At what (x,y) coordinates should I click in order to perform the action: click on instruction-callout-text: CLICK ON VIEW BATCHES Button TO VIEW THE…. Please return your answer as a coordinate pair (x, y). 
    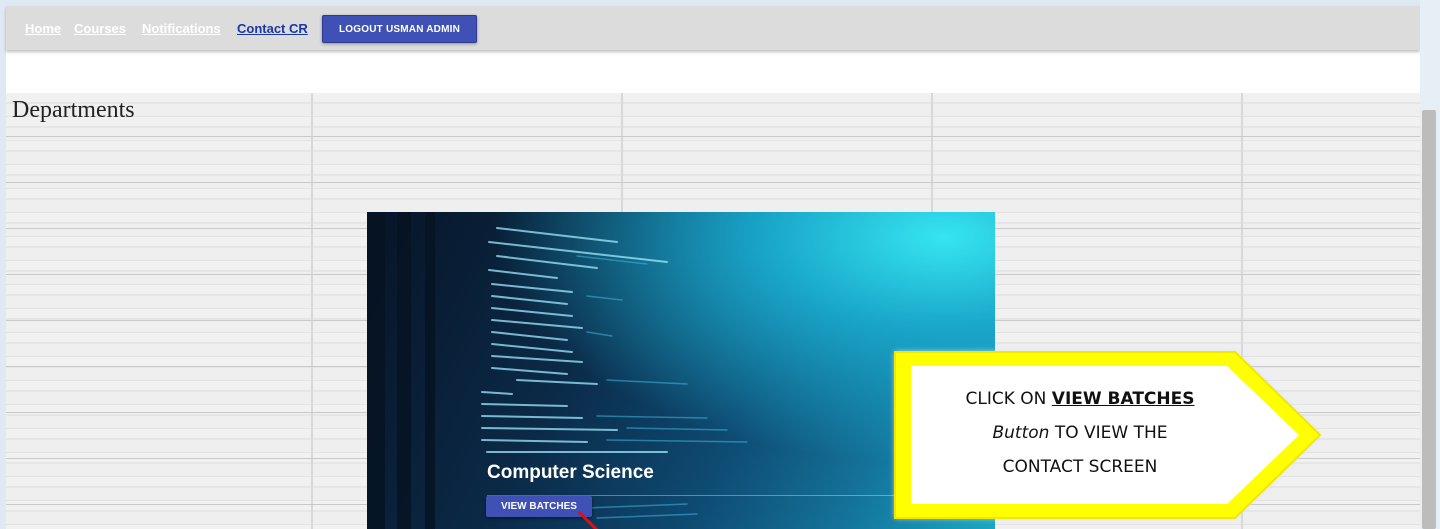
    Looking at the image, I should click on (1080, 433).